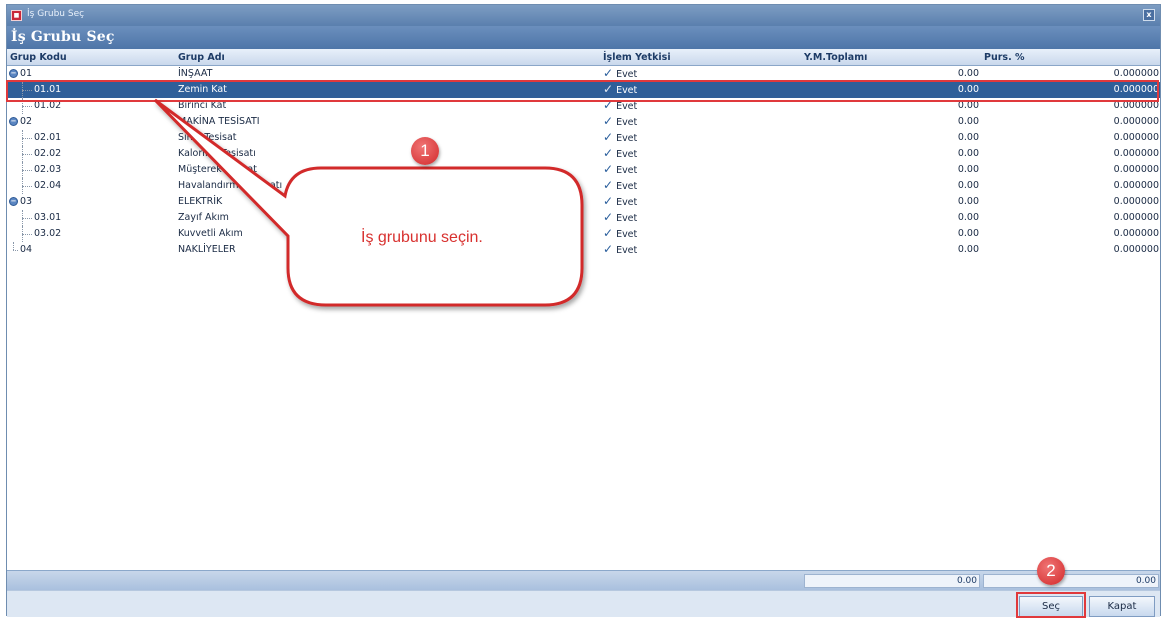 This screenshot has height=619, width=1167. I want to click on callout-bubble, so click(368, 202).